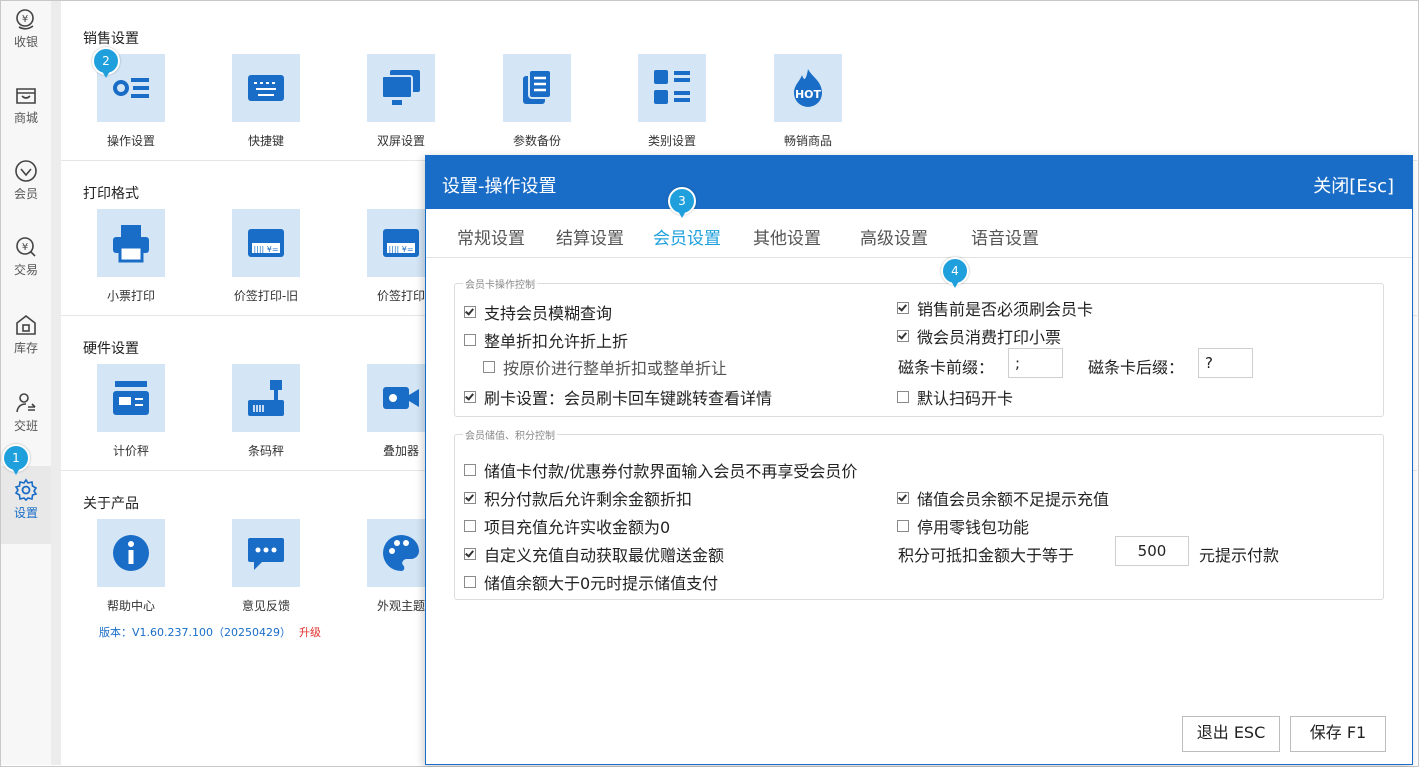 The height and width of the screenshot is (767, 1419). What do you see at coordinates (401, 101) in the screenshot?
I see `tile-dual-screen: 双屏设置` at bounding box center [401, 101].